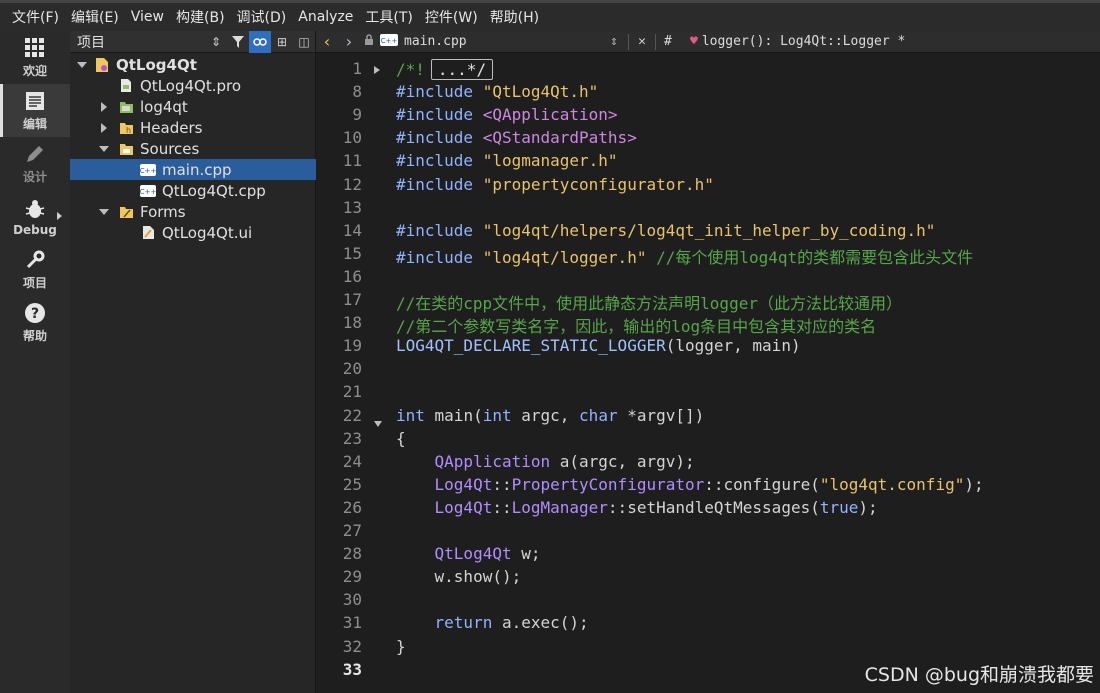 The image size is (1100, 693). I want to click on bug-icon, so click(35, 209).